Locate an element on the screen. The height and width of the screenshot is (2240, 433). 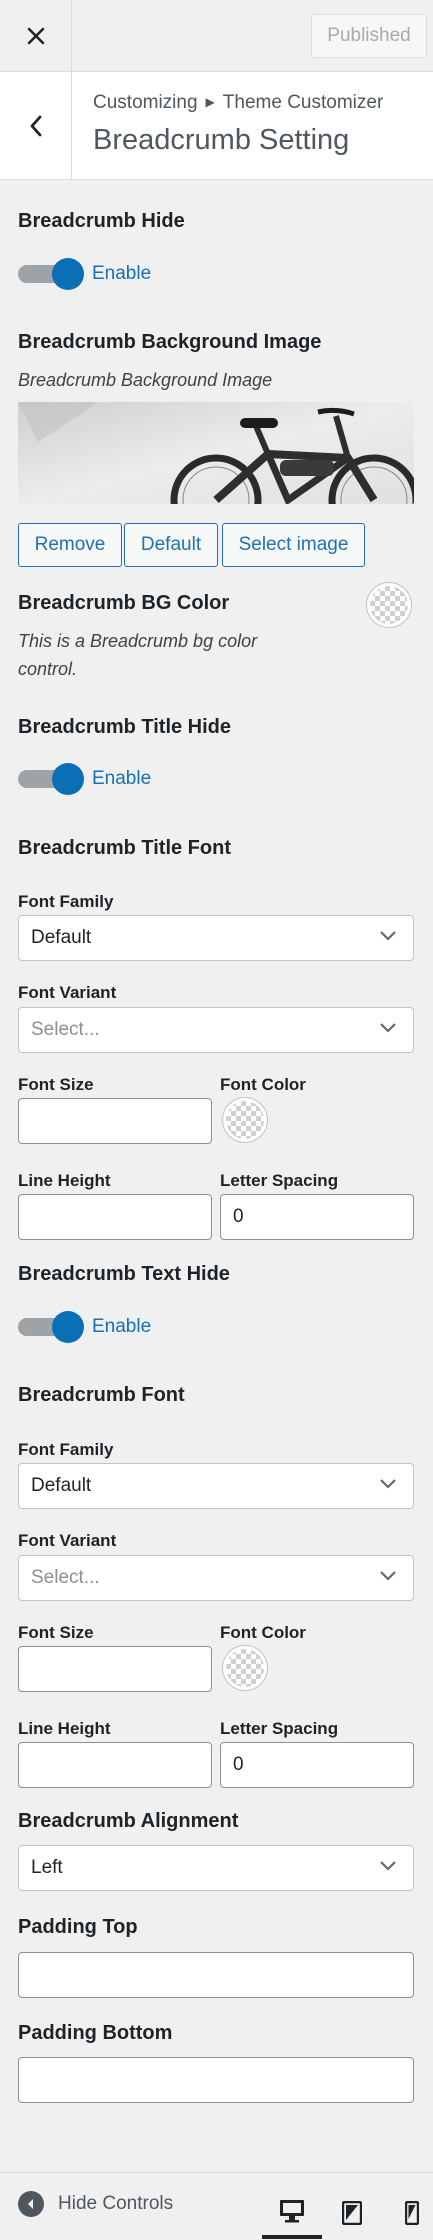
text-hide-toggle: Enable is located at coordinates (85, 1327).